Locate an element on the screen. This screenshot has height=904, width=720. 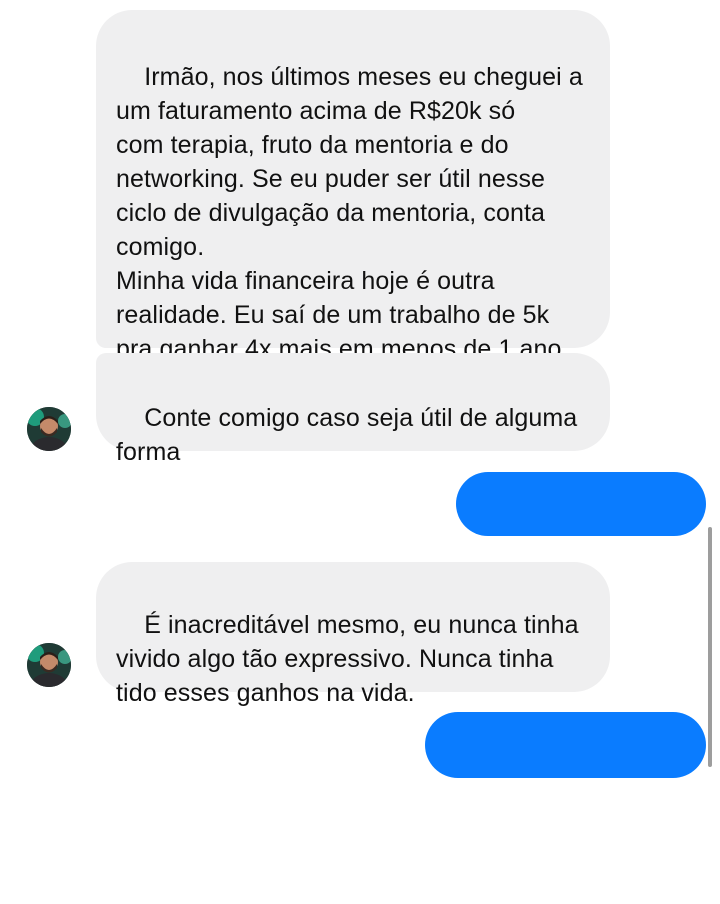
message-bubble-outgoing: Caramba irmão is located at coordinates (581, 527).